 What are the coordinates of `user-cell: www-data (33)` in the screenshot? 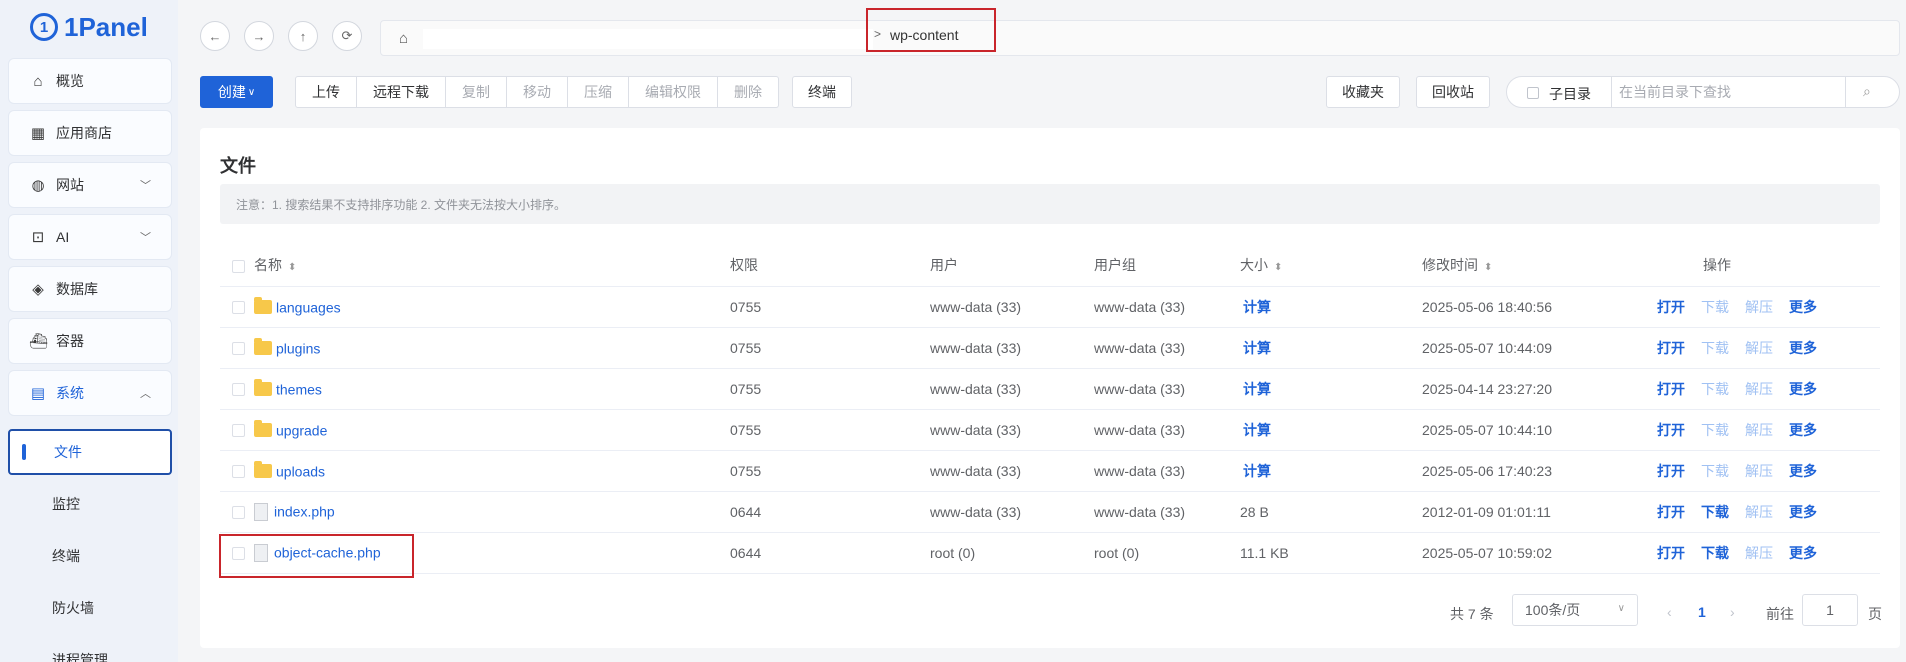 It's located at (1012, 471).